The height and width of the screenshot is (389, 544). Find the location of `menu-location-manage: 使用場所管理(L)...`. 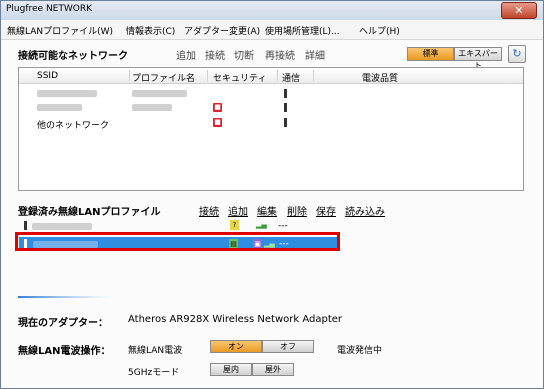

menu-location-manage: 使用場所管理(L)... is located at coordinates (302, 30).